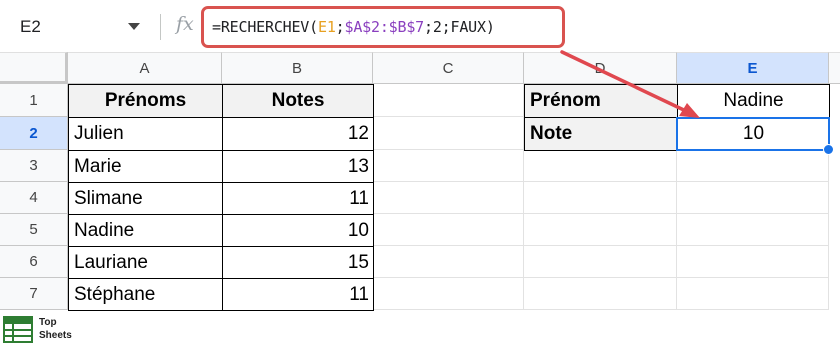 The width and height of the screenshot is (840, 344). Describe the element at coordinates (145, 68) in the screenshot. I see `column-header-a: A` at that location.